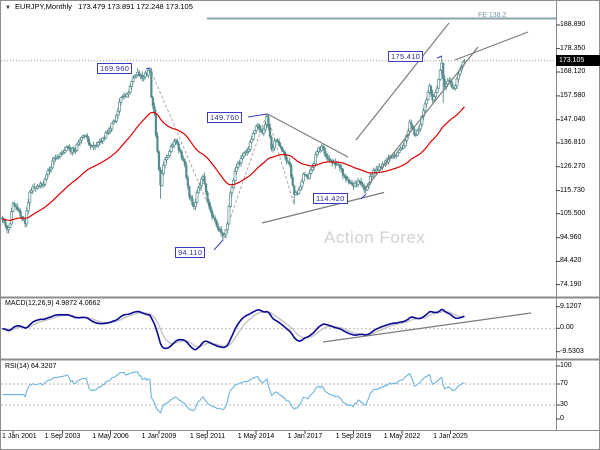 The width and height of the screenshot is (600, 450). Describe the element at coordinates (573, 71) in the screenshot. I see `price-axis-label: 168.120` at that location.